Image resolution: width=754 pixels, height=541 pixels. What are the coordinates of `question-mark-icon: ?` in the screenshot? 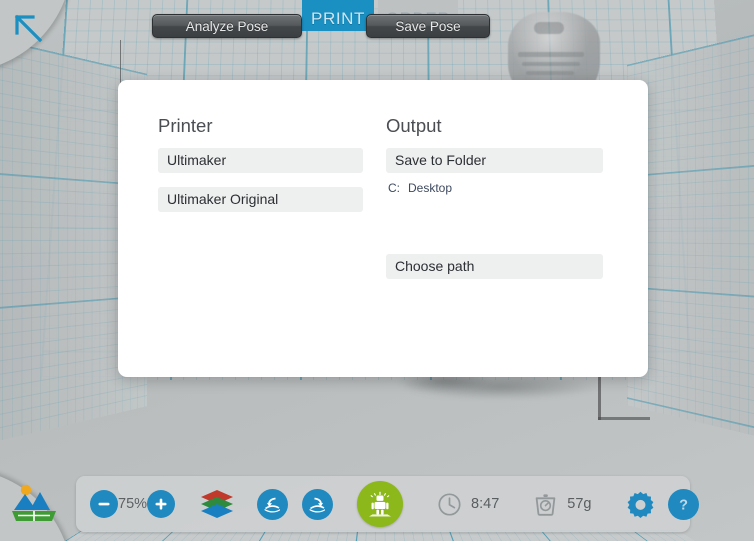 It's located at (684, 504).